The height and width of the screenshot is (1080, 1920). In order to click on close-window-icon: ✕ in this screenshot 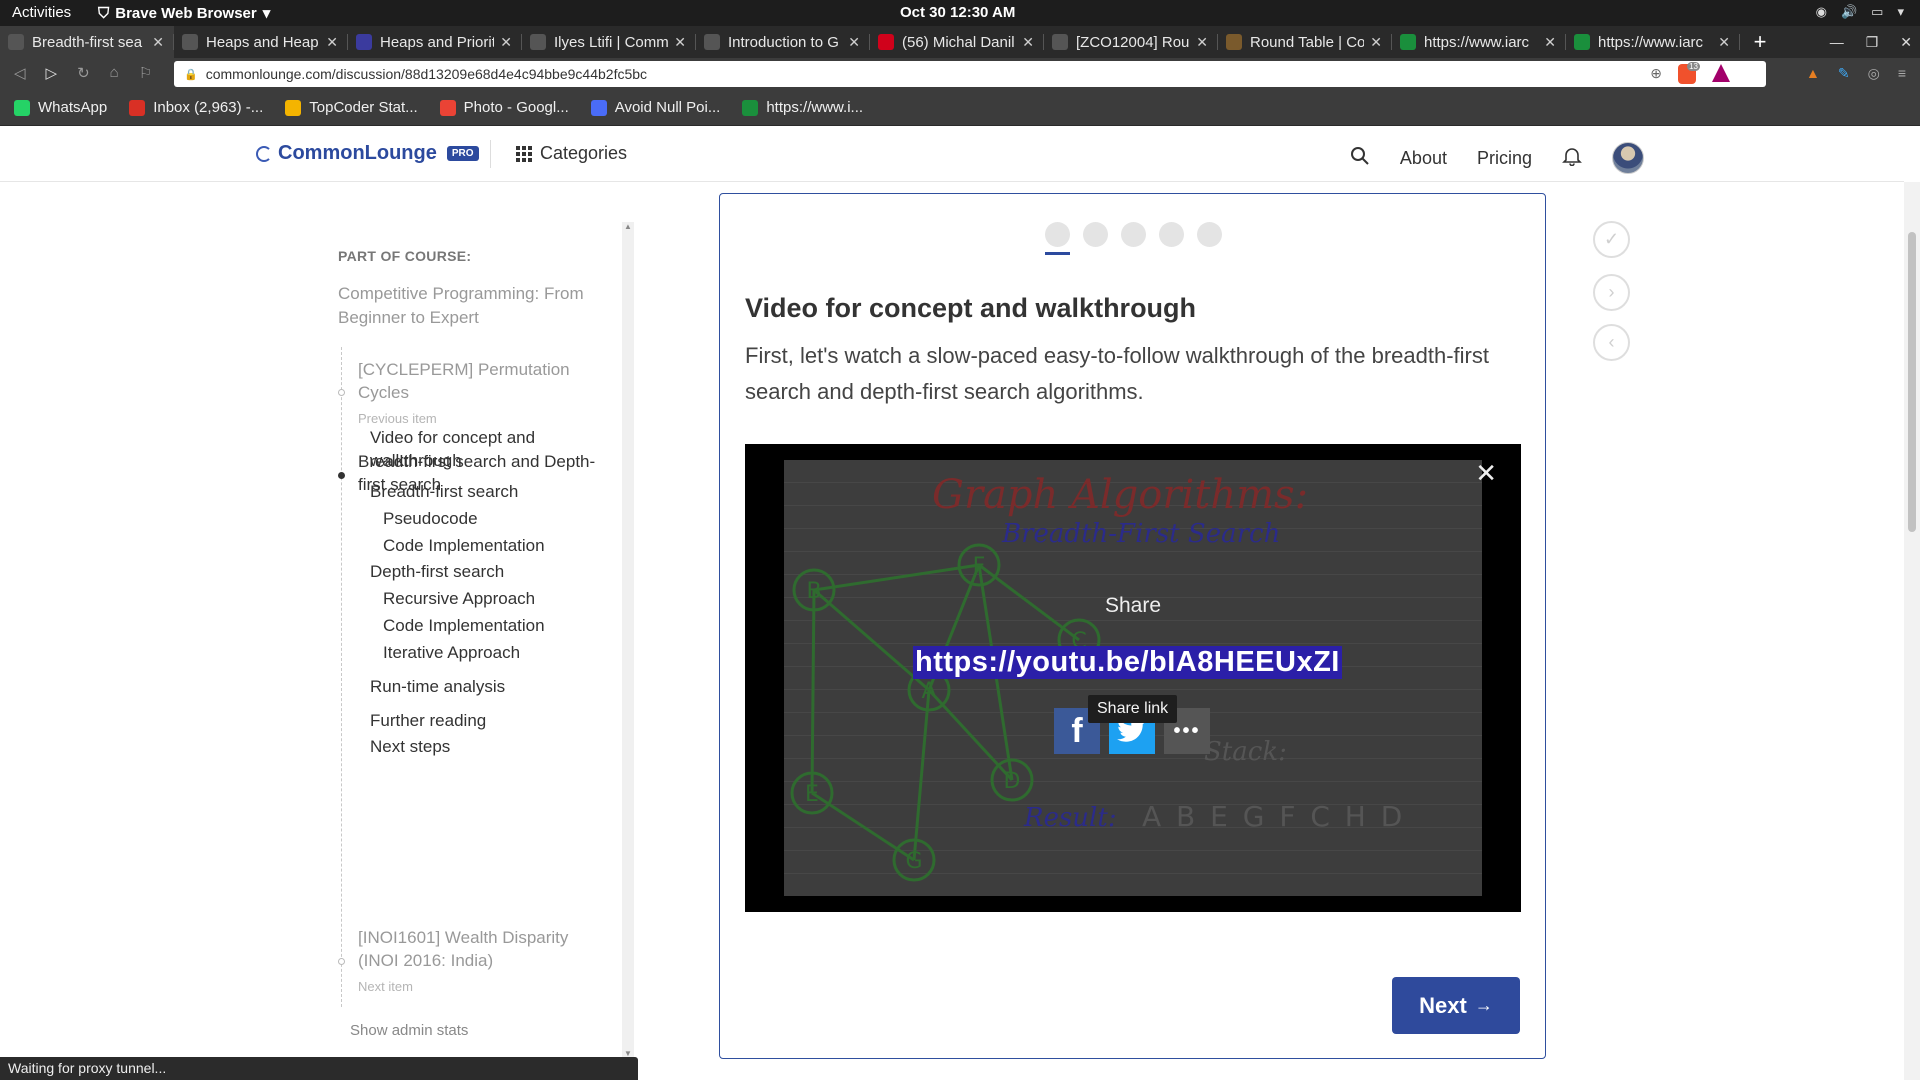, I will do `click(1906, 42)`.